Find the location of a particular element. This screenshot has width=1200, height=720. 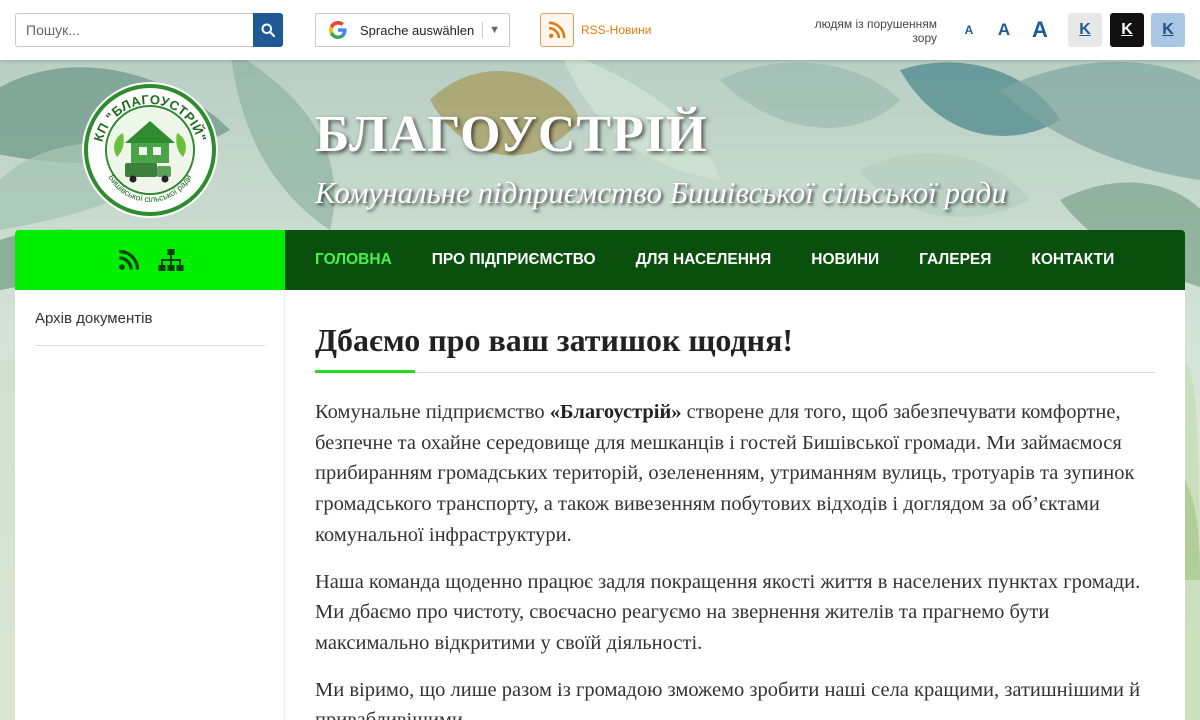

google-g-icon is located at coordinates (338, 30).